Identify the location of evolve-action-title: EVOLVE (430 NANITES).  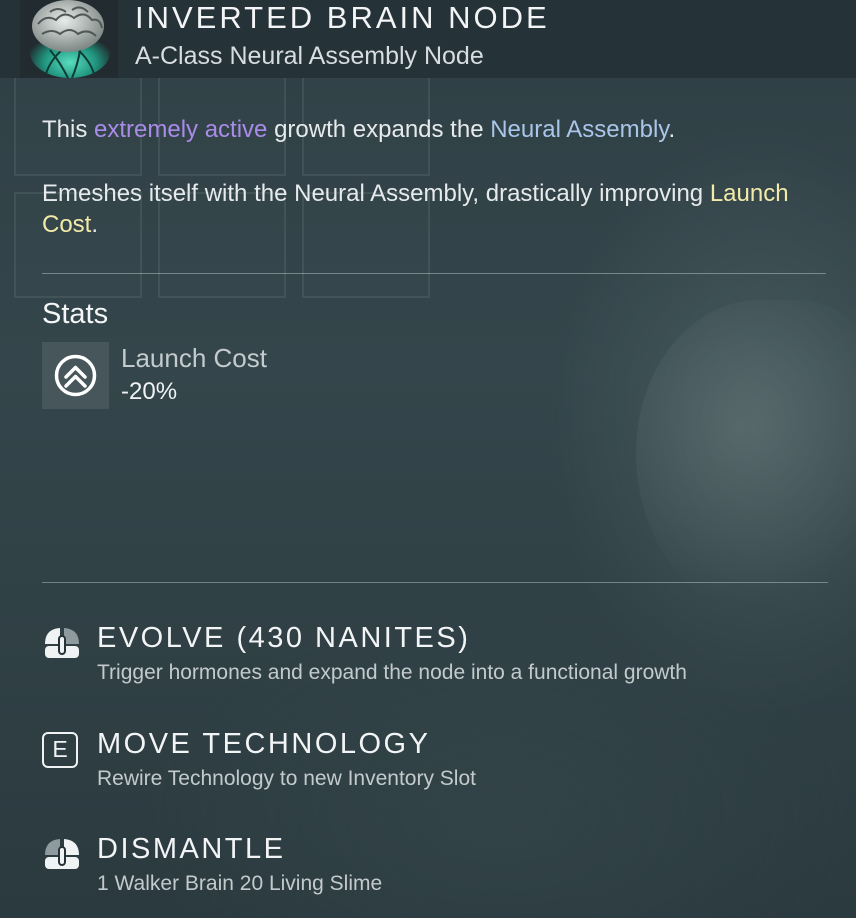
(284, 638).